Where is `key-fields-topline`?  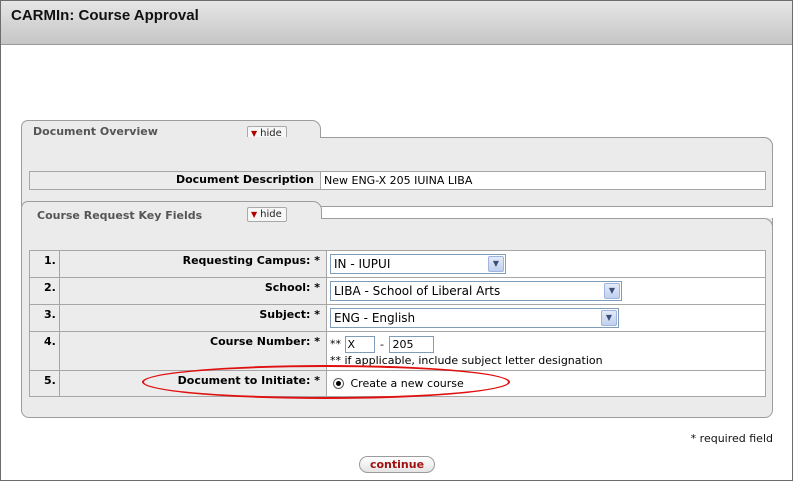 key-fields-topline is located at coordinates (547, 223).